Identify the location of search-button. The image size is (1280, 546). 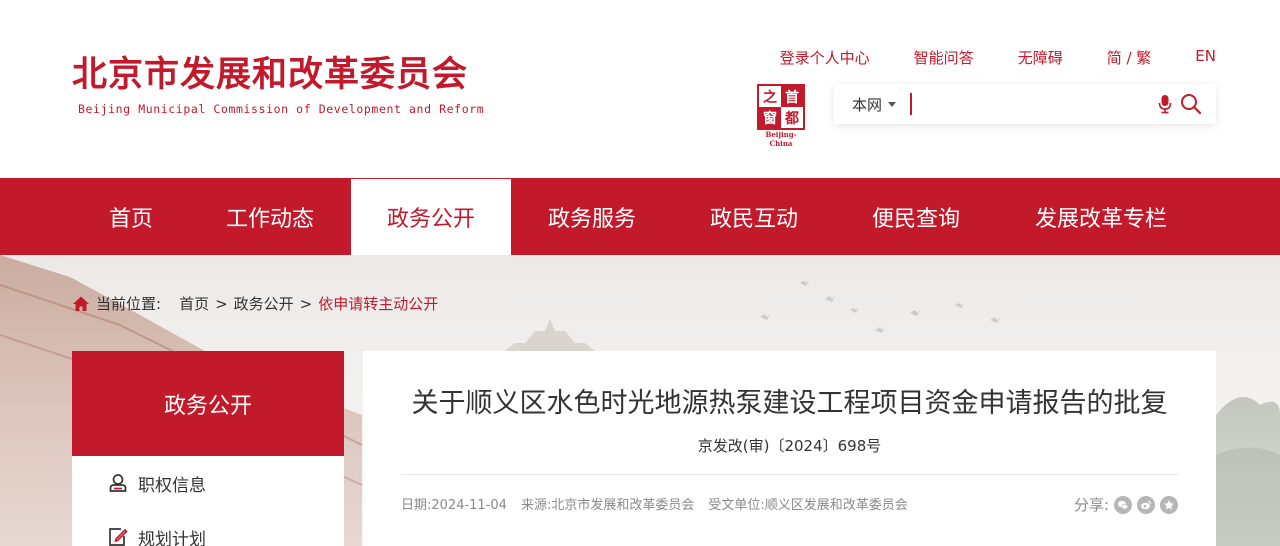
(1191, 104).